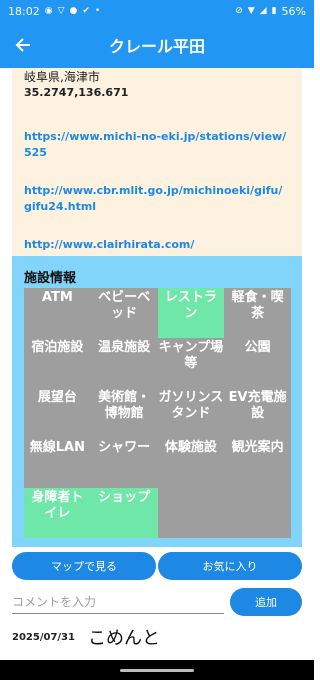 The width and height of the screenshot is (320, 680). Describe the element at coordinates (257, 405) in the screenshot. I see `facility-cell: EV充電施設` at that location.